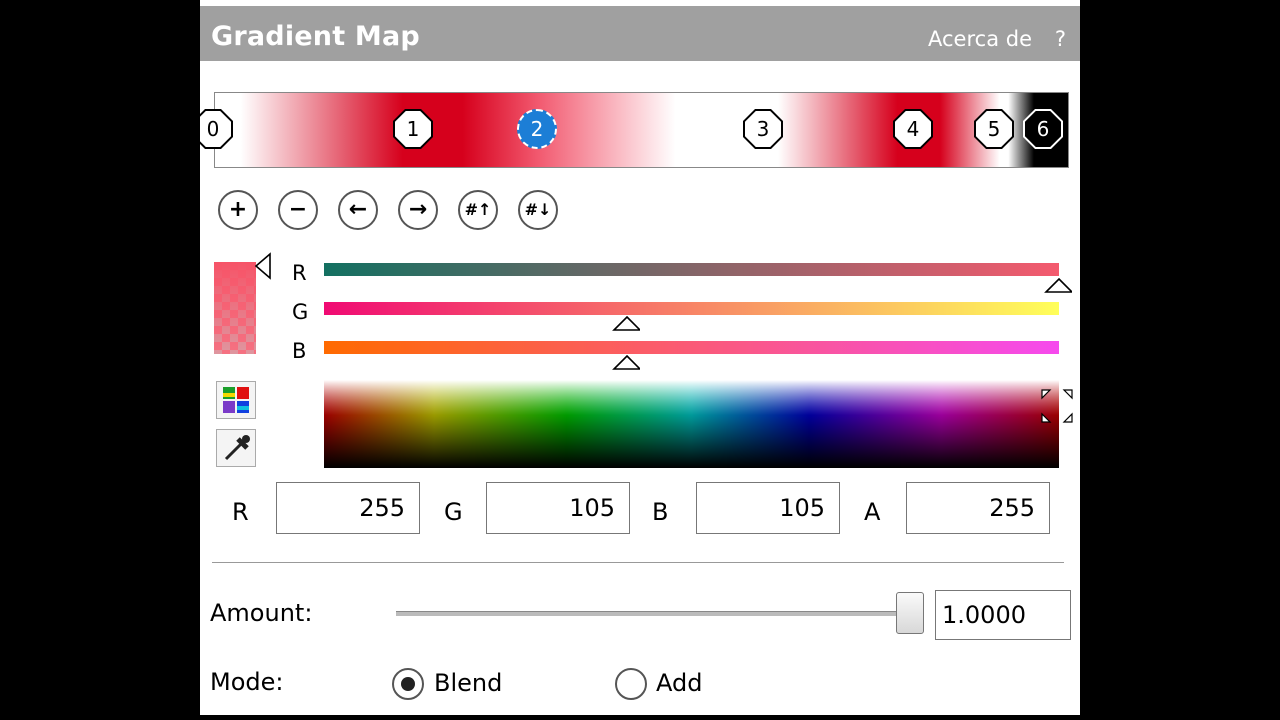  I want to click on add-stop-button: +, so click(238, 210).